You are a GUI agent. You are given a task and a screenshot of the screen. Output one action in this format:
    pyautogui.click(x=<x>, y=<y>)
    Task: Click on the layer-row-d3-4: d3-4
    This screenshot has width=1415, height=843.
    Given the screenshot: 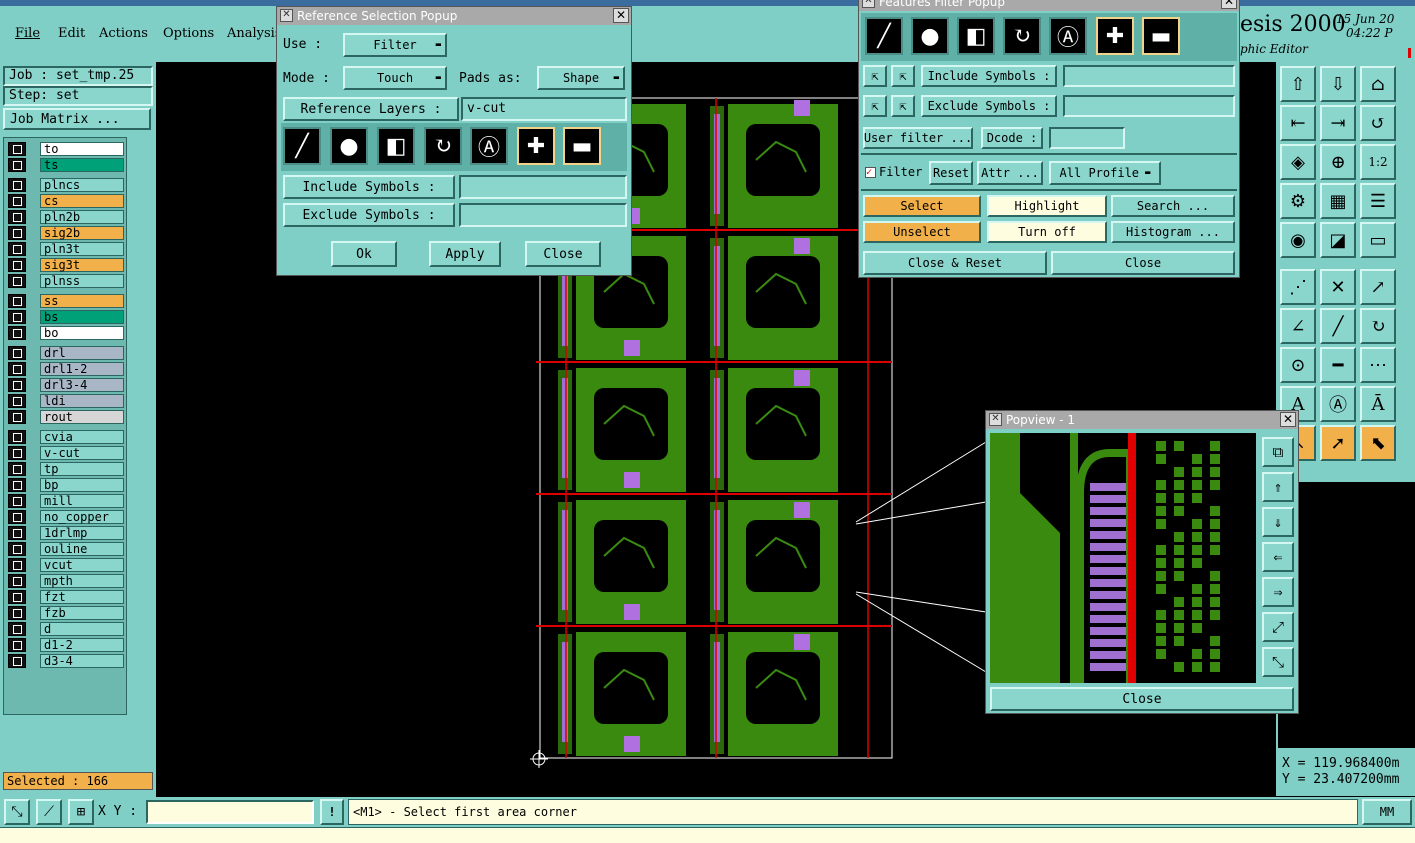 What is the action you would take?
    pyautogui.click(x=66, y=661)
    